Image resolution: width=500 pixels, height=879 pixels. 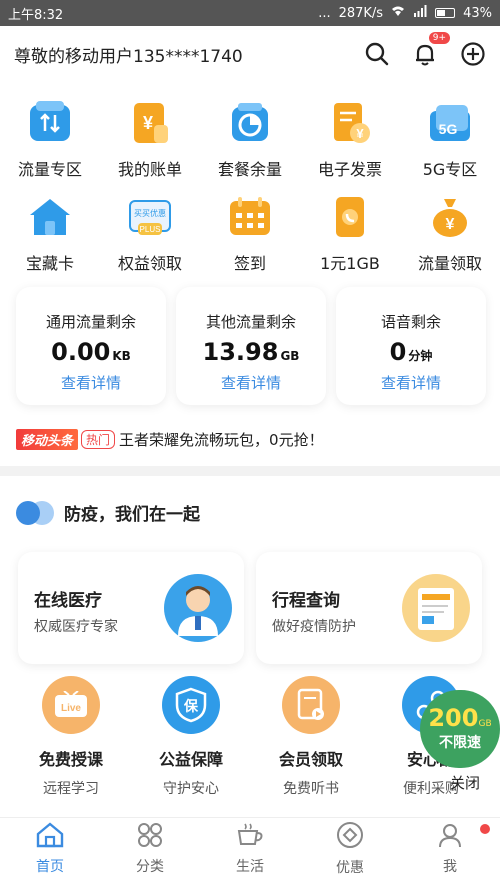 I want to click on add-icon, so click(x=473, y=54).